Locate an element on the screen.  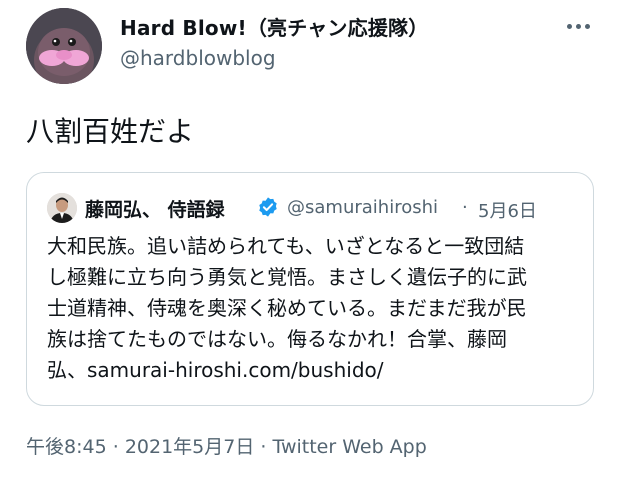
walrus-character-avatar-icon is located at coordinates (64, 46).